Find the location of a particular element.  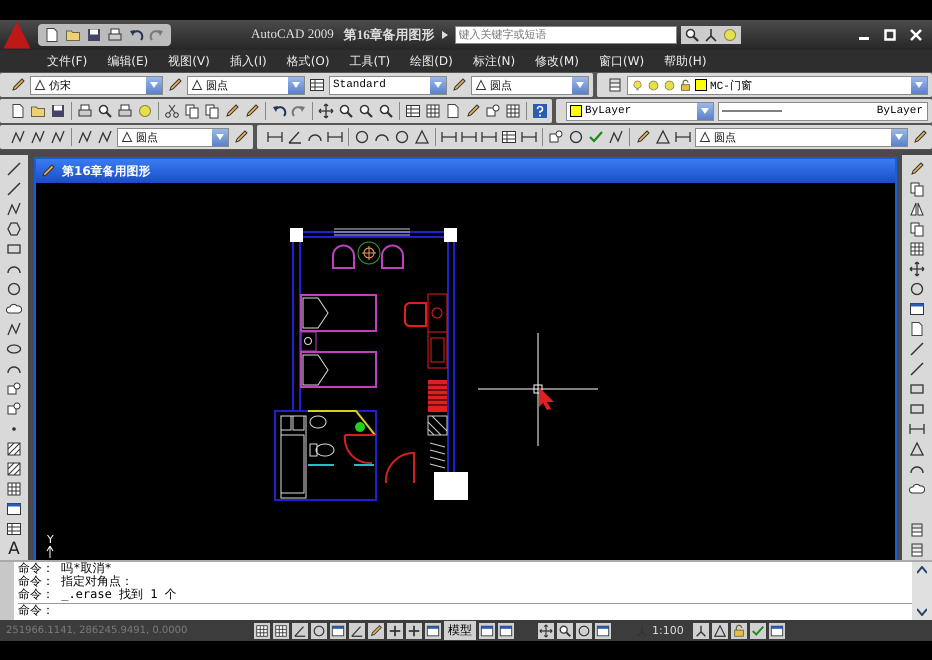

menu-item: 帮助(H) is located at coordinates (685, 61).